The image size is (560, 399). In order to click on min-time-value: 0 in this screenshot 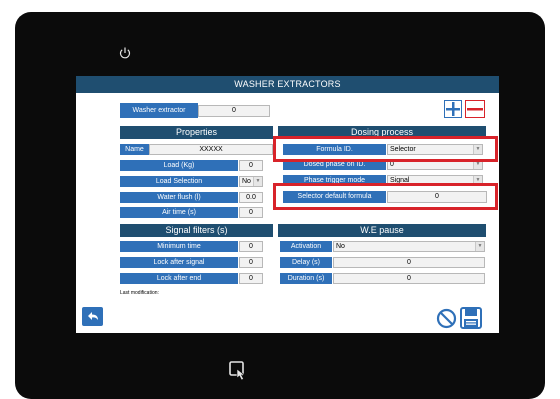, I will do `click(251, 246)`.